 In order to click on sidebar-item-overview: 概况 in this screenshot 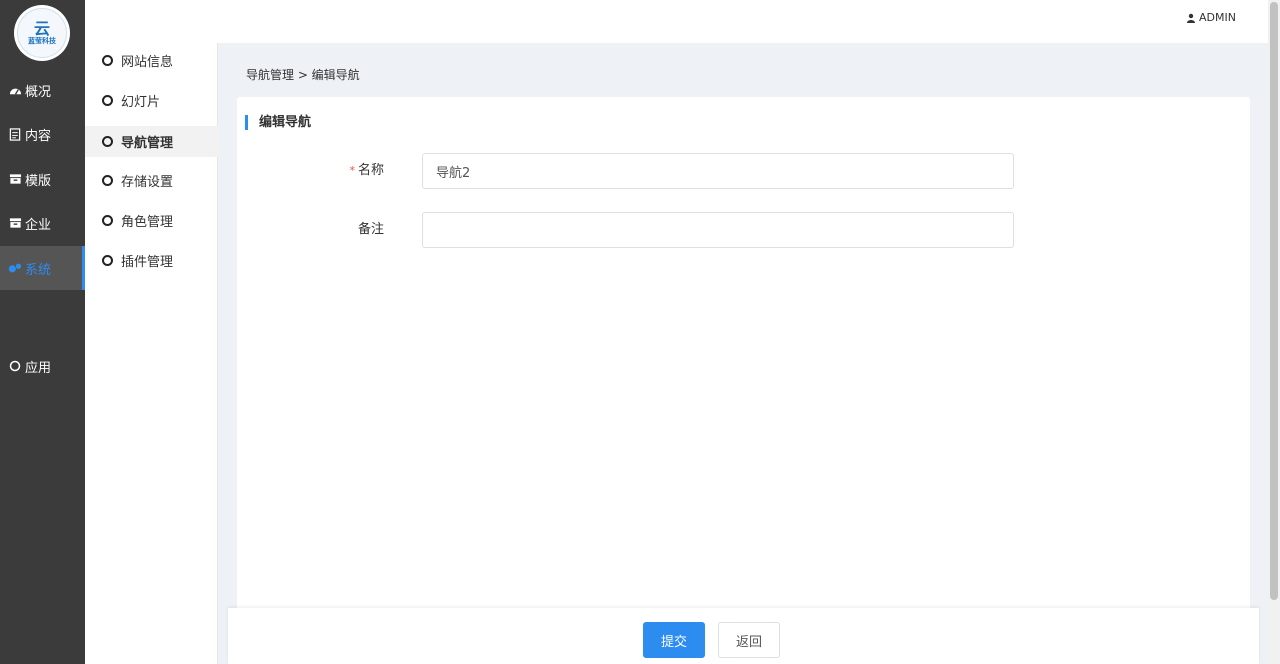, I will do `click(42, 90)`.